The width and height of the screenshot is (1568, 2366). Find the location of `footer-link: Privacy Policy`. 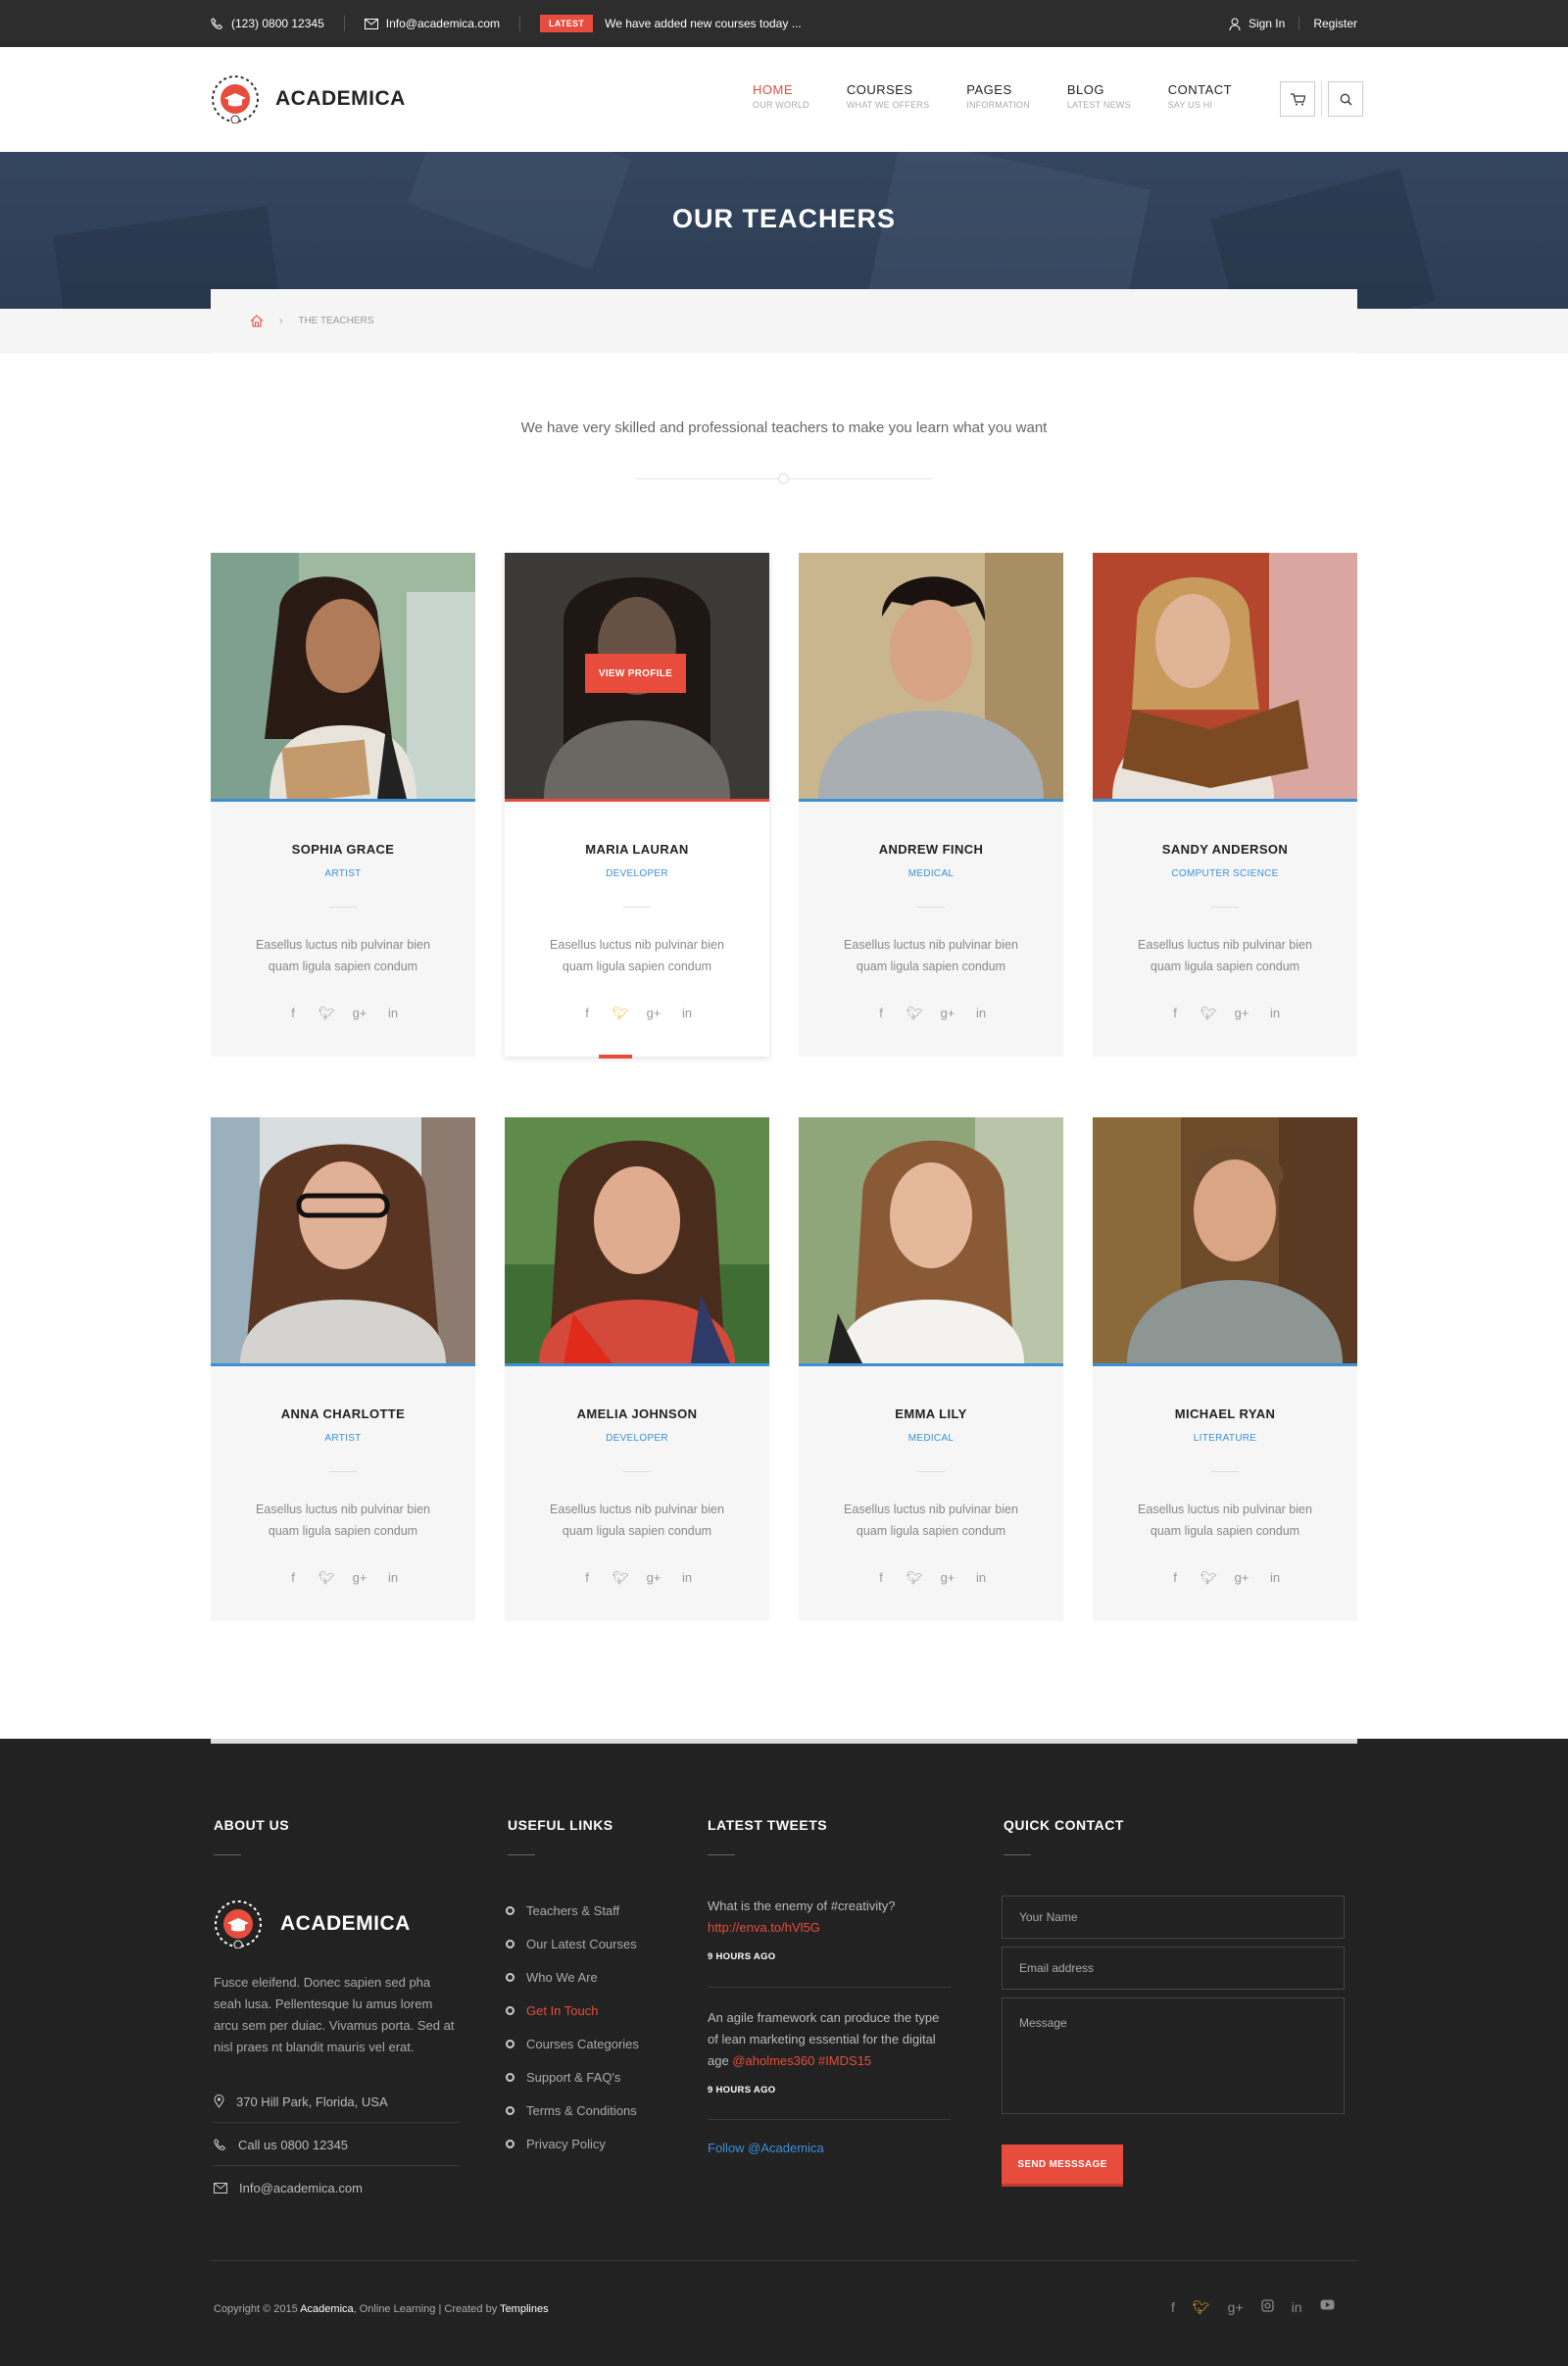

footer-link: Privacy Policy is located at coordinates (572, 2143).